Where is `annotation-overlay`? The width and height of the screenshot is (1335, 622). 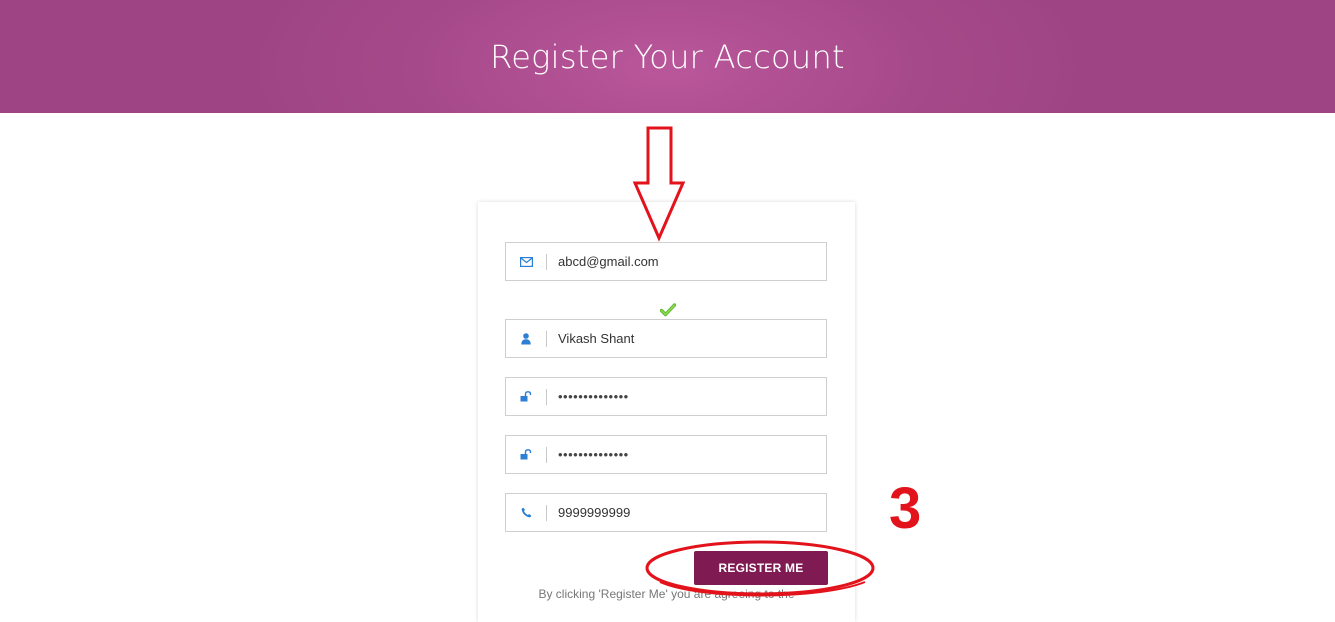
annotation-overlay is located at coordinates (753, 361).